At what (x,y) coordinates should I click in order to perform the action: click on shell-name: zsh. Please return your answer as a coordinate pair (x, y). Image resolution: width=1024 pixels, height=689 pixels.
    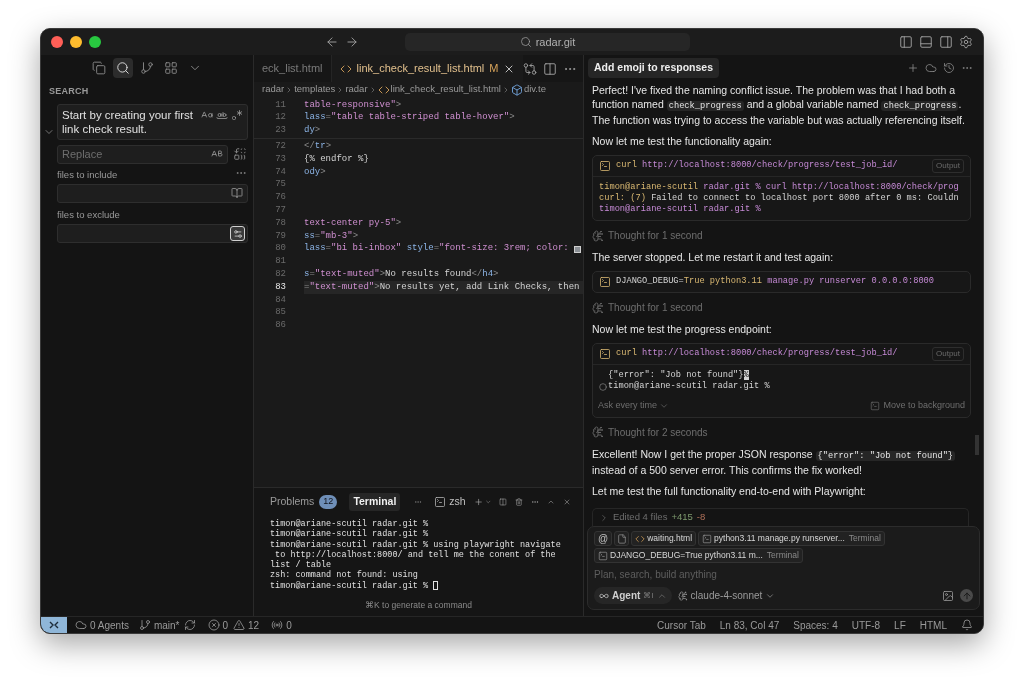
    Looking at the image, I should click on (457, 502).